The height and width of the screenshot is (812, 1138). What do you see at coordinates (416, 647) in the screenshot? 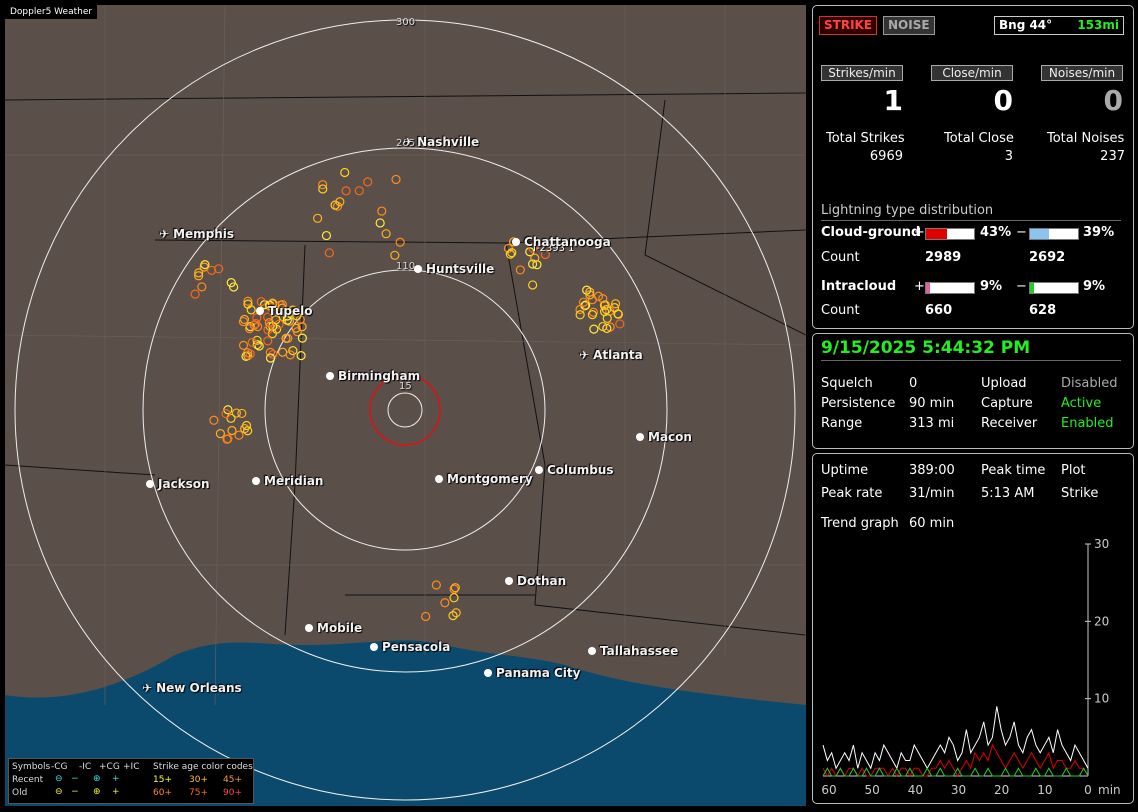
I see `city-name: Pensacola` at bounding box center [416, 647].